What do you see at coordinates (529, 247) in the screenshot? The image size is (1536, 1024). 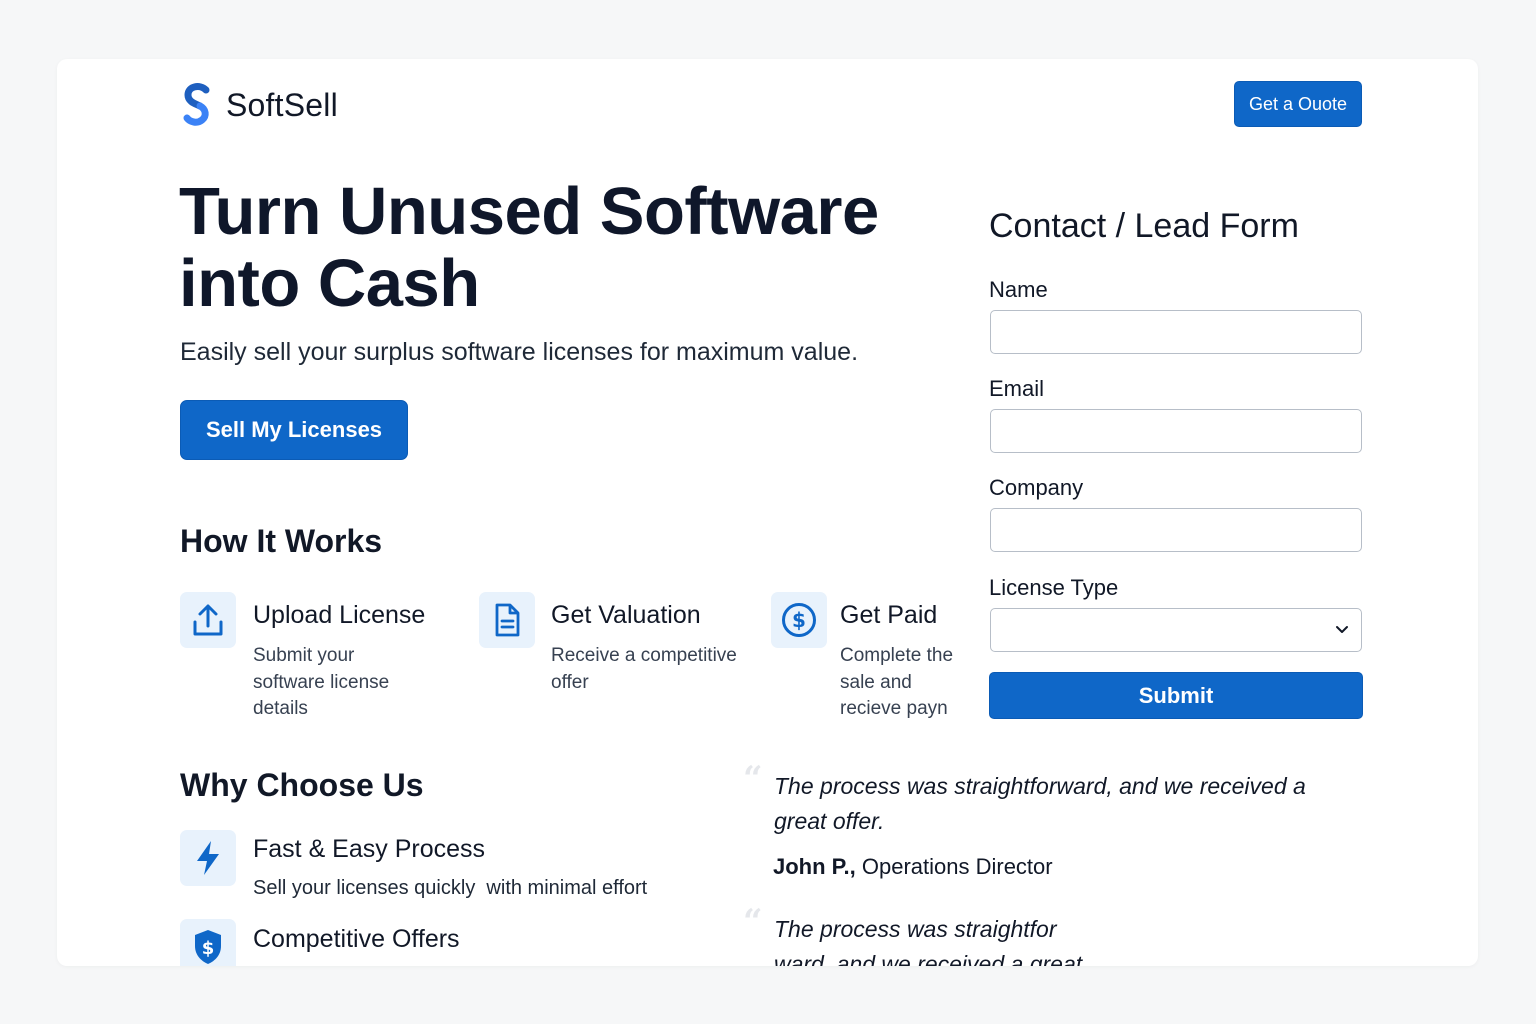 I see `hero-title: Turn Unused Software into Cash` at bounding box center [529, 247].